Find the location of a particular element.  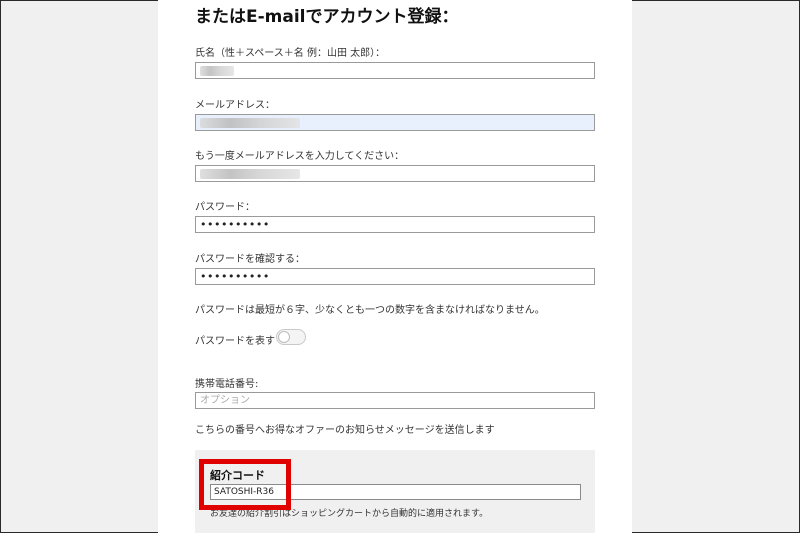

password-confirm-label: パスワードを確認する： is located at coordinates (250, 259).